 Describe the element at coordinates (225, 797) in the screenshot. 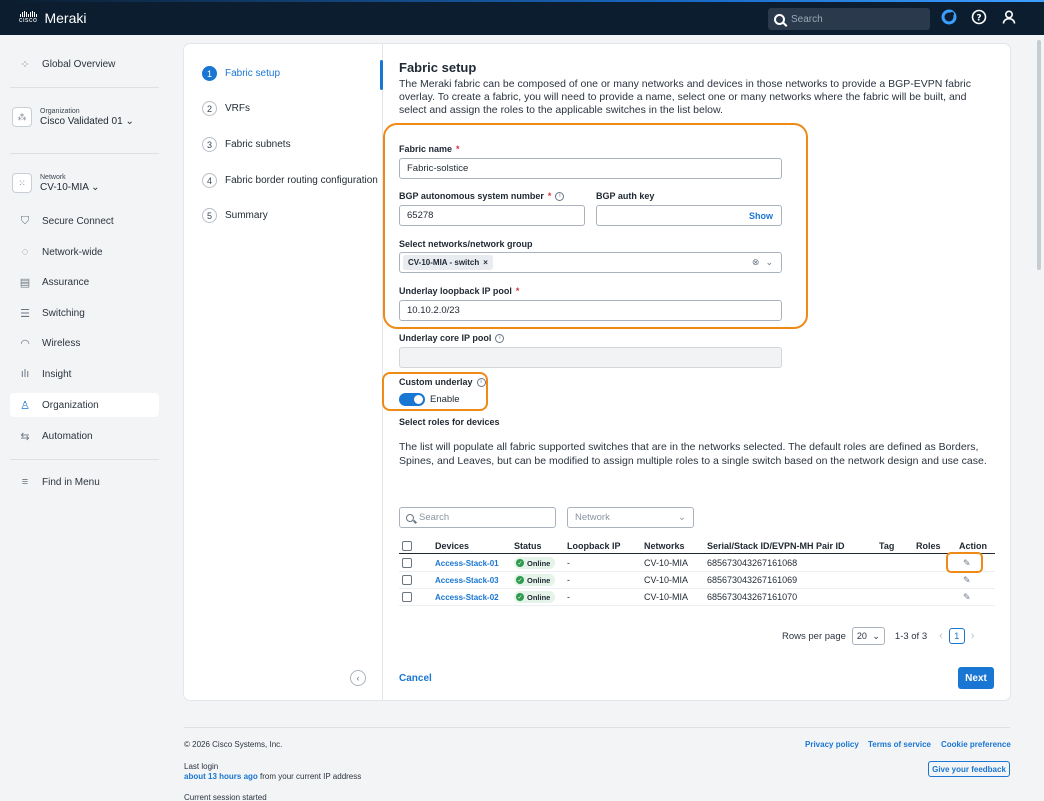

I see `session-started: Current session started` at that location.